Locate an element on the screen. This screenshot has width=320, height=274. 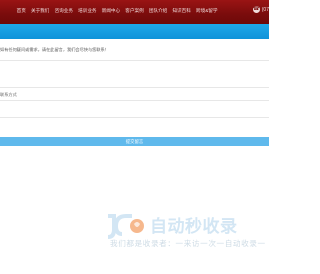
nav-item-home: 首页 is located at coordinates (21, 11).